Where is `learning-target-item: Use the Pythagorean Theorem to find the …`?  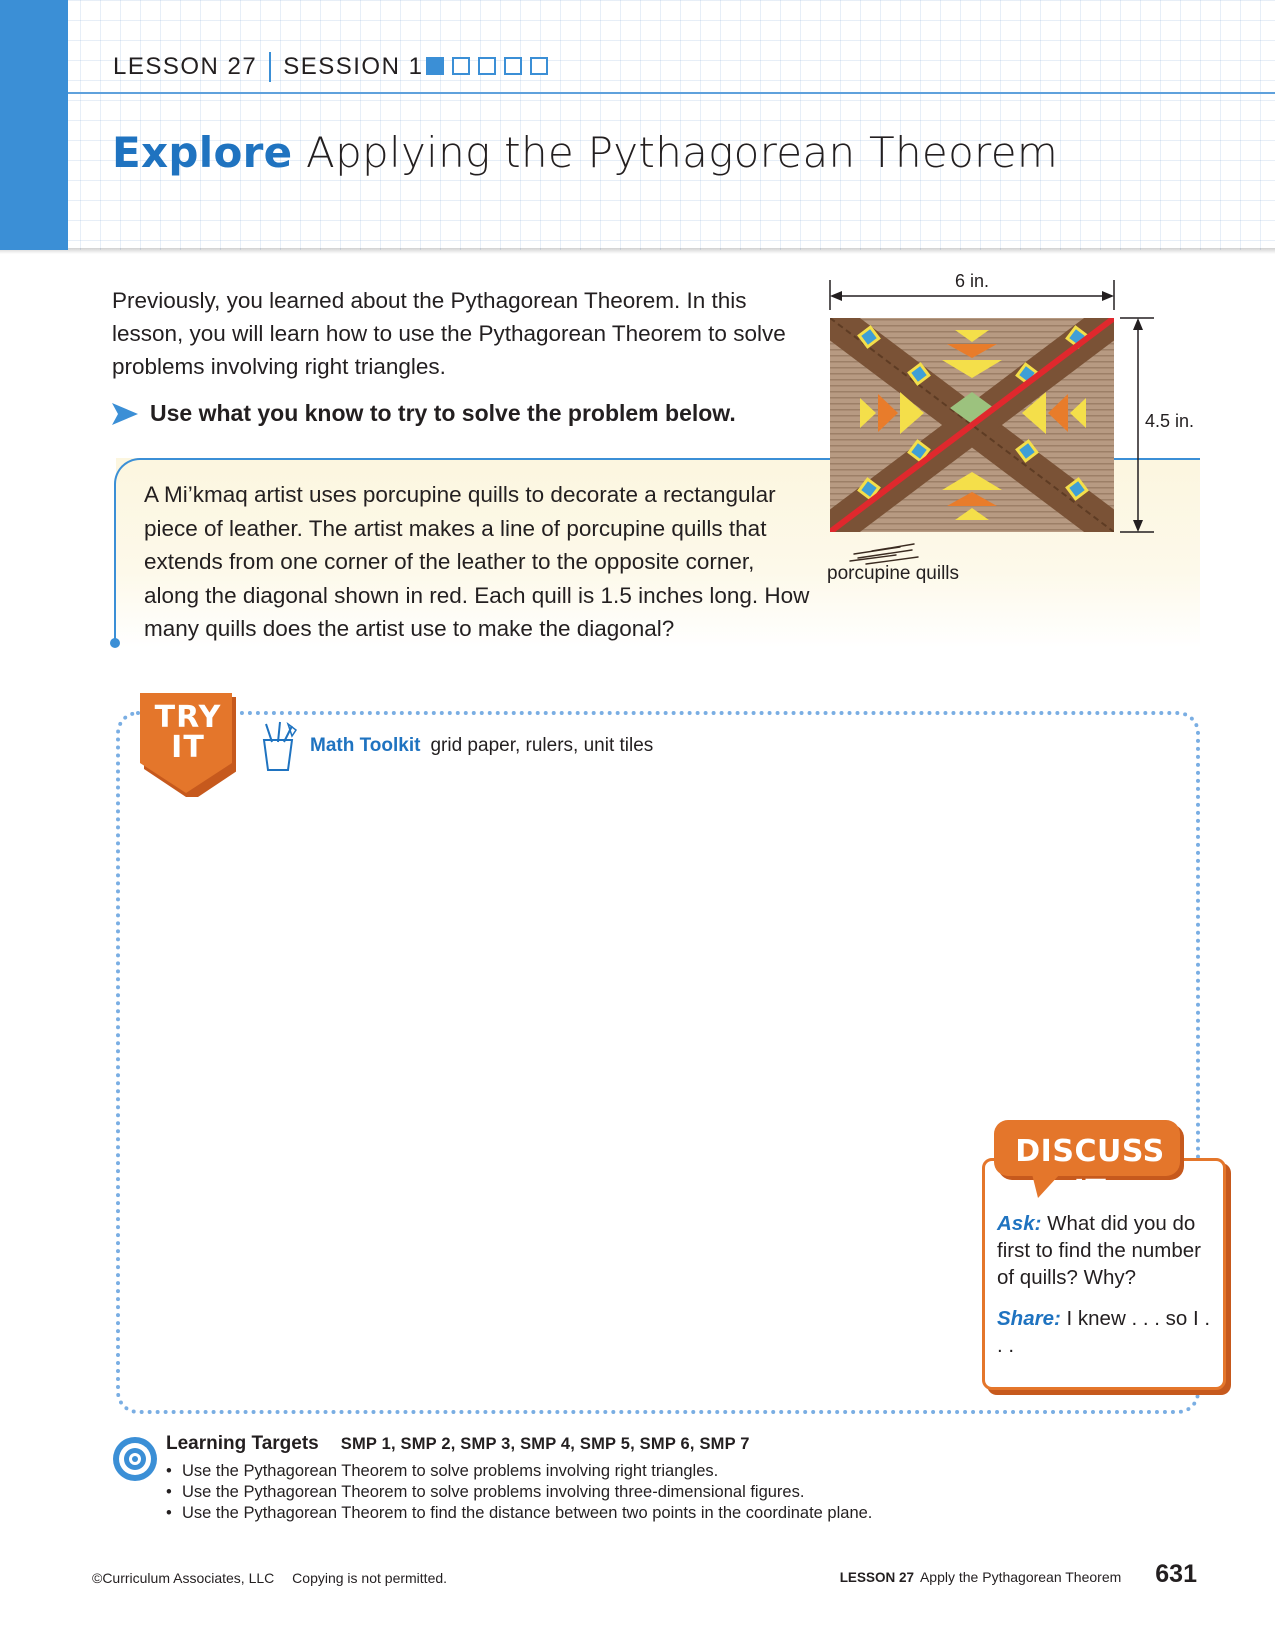 learning-target-item: Use the Pythagorean Theorem to find the … is located at coordinates (519, 1513).